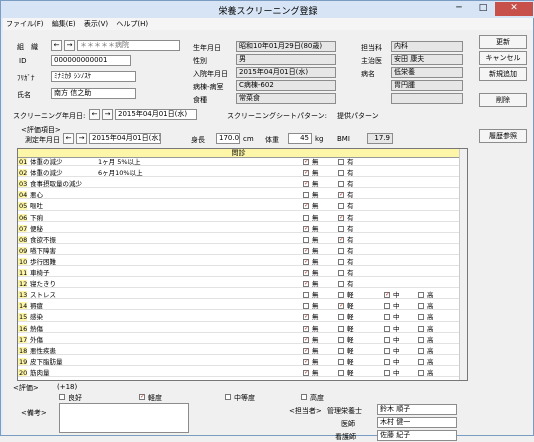 Image resolution: width=534 pixels, height=442 pixels. Describe the element at coordinates (128, 45) in the screenshot. I see `ward-select: ＊＊＊＊＊病院` at that location.